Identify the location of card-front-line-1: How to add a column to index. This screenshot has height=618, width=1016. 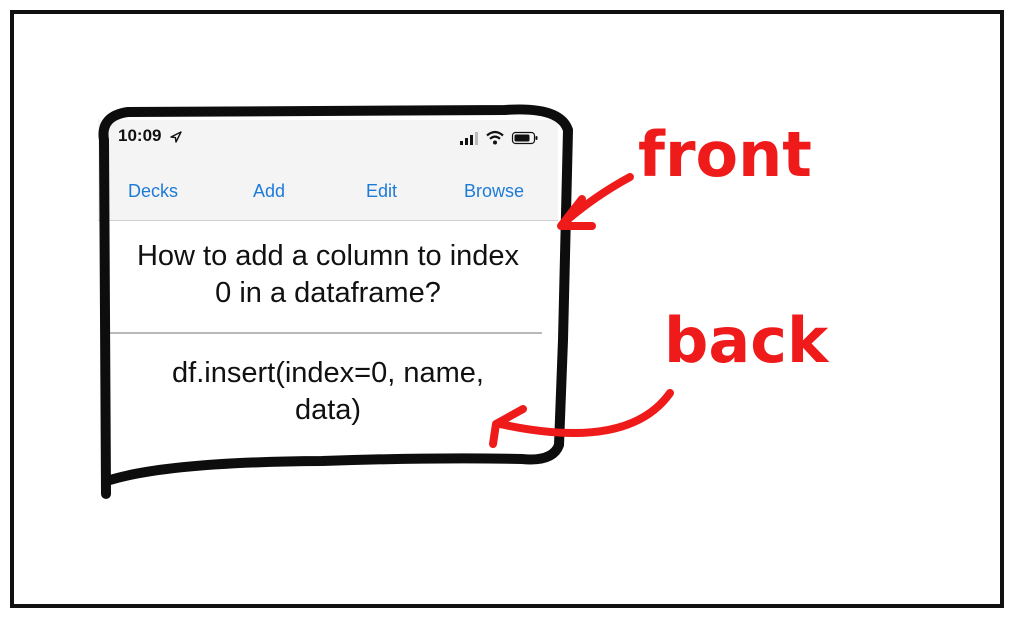
(328, 256).